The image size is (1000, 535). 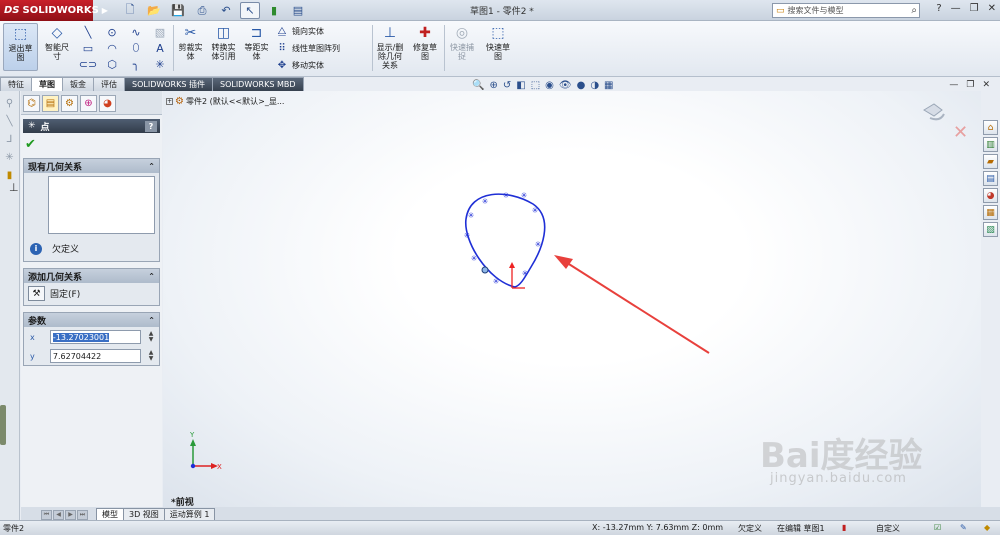 What do you see at coordinates (95, 356) in the screenshot?
I see `y-coordinate-input: 7.62704422` at bounding box center [95, 356].